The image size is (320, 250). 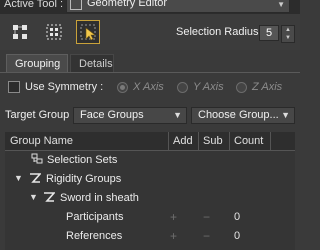 I want to click on tree-row-rigidity-groups: ▼ Rigidity Groups, so click(x=150, y=179).